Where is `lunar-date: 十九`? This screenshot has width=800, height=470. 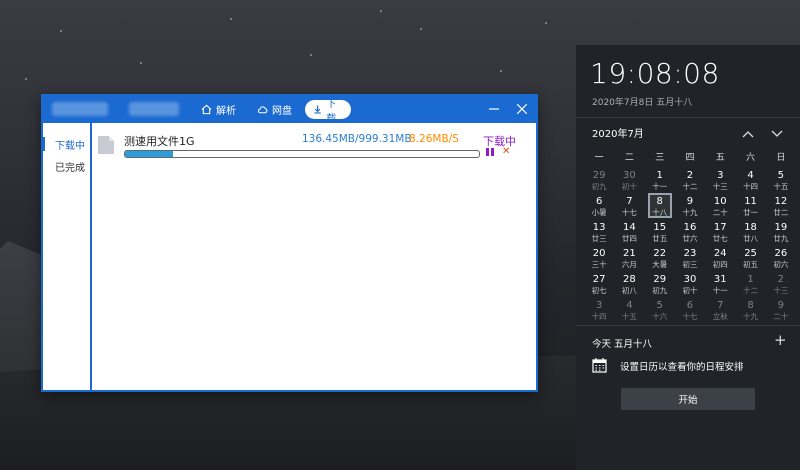 lunar-date: 十九 is located at coordinates (690, 212).